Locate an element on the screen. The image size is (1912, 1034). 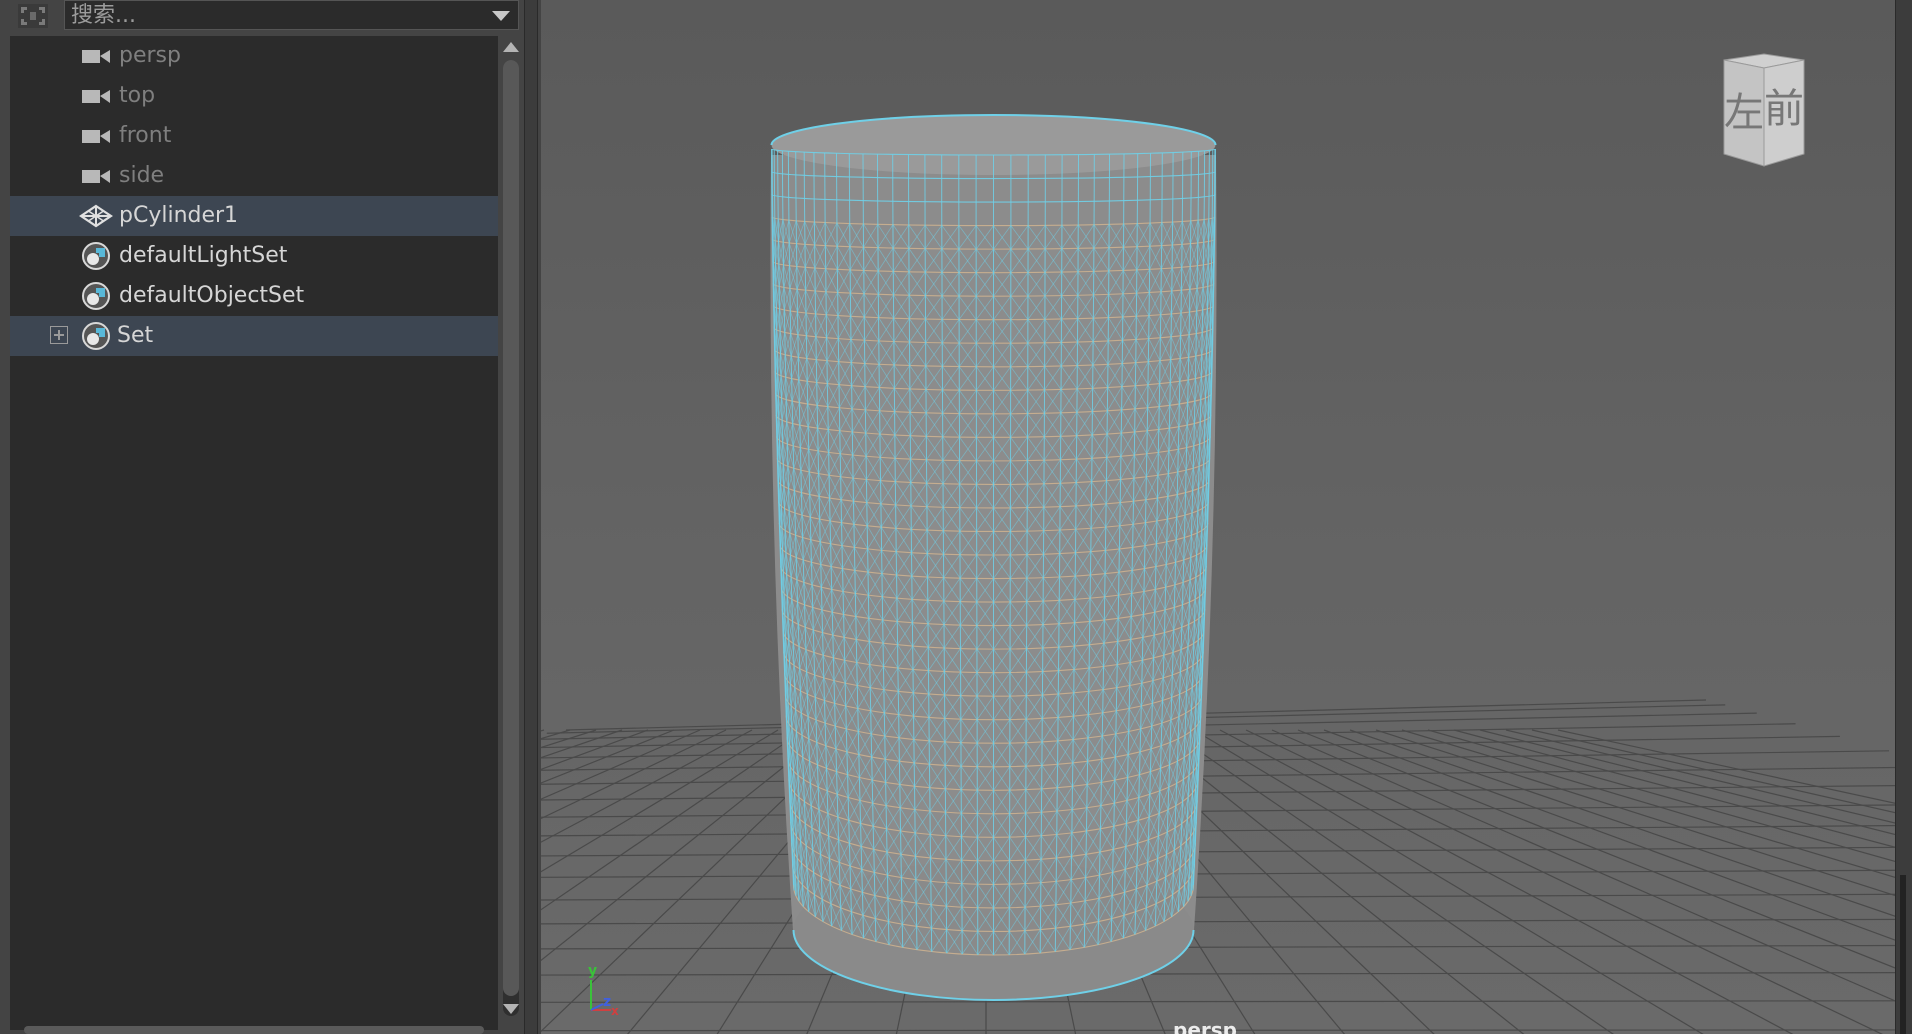
outliner-item-side: side is located at coordinates (254, 176).